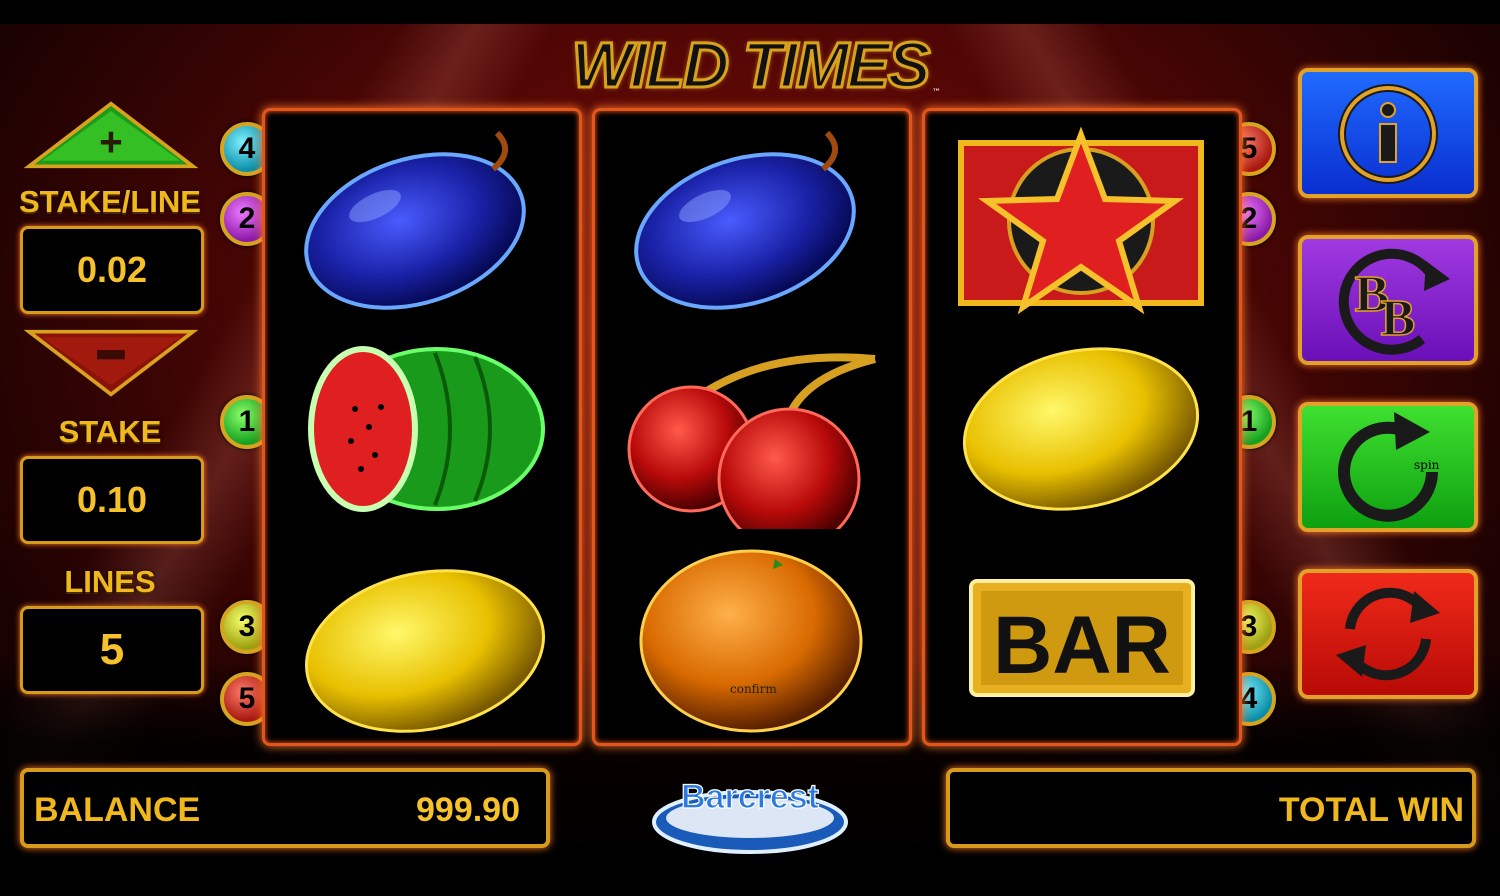 The image size is (1500, 896). Describe the element at coordinates (112, 270) in the screenshot. I see `stake-line-value: 0.02` at that location.